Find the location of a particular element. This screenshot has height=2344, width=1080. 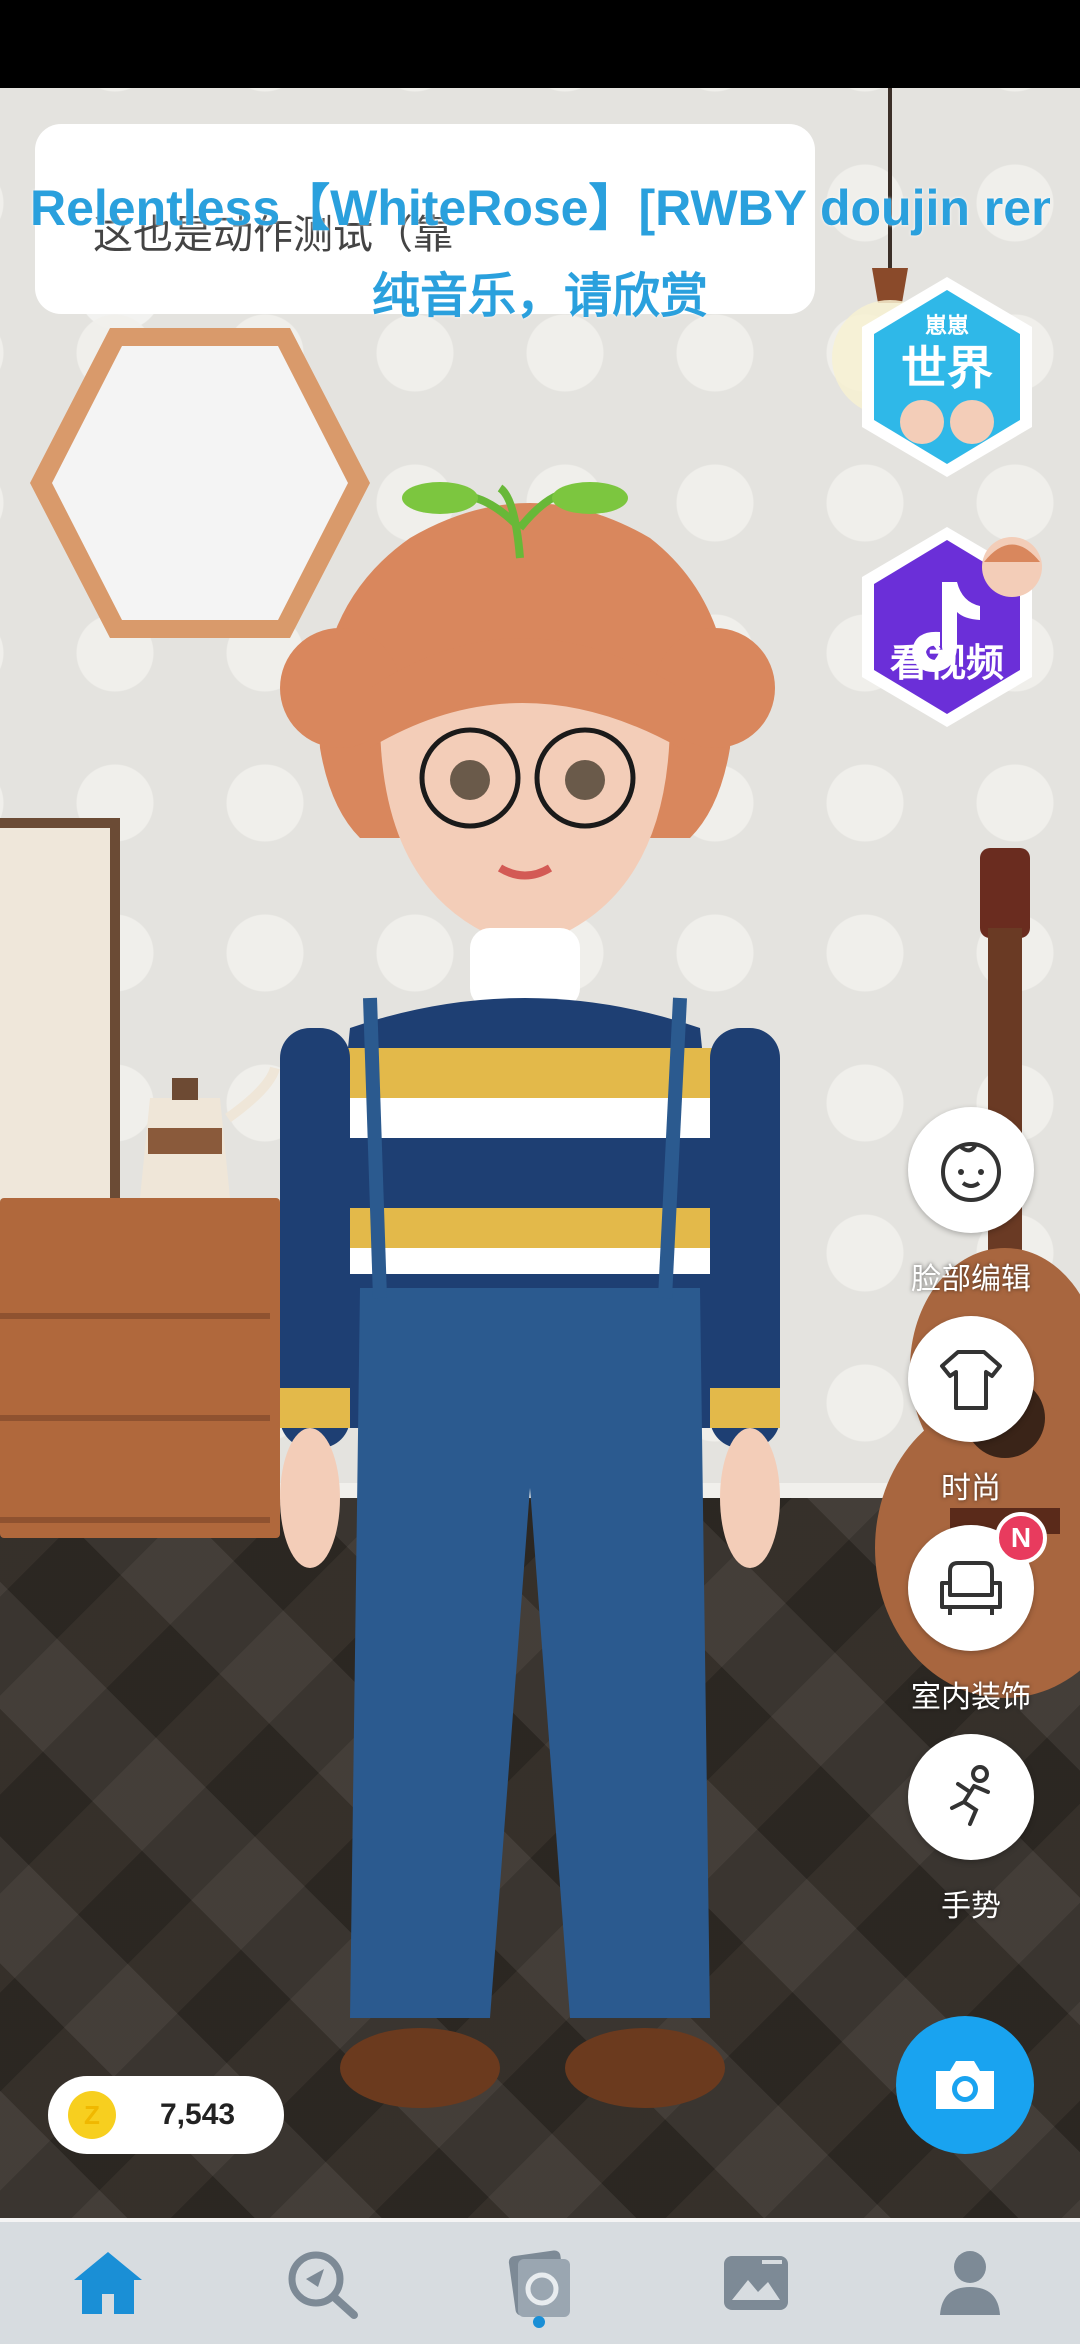

explore-icon is located at coordinates (323, 2285).